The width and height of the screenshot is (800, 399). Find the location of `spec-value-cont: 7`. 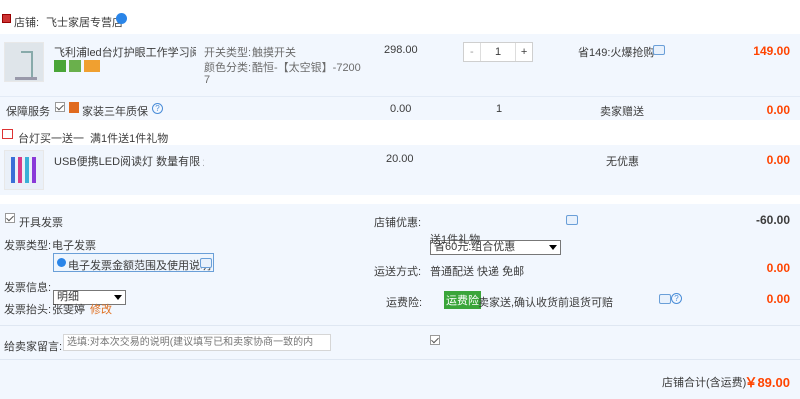

spec-value-cont: 7 is located at coordinates (207, 80).